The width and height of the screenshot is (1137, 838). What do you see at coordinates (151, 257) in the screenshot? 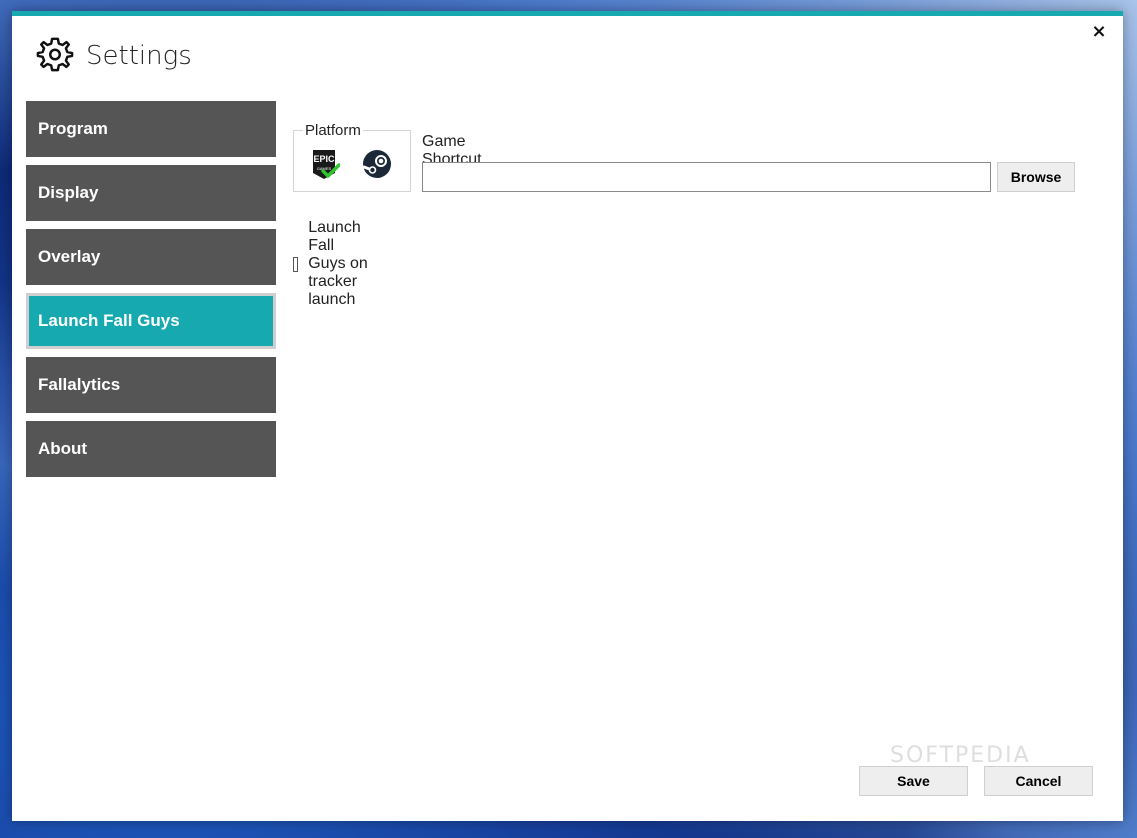
I see `sidebar-item-overlay: Overlay` at bounding box center [151, 257].